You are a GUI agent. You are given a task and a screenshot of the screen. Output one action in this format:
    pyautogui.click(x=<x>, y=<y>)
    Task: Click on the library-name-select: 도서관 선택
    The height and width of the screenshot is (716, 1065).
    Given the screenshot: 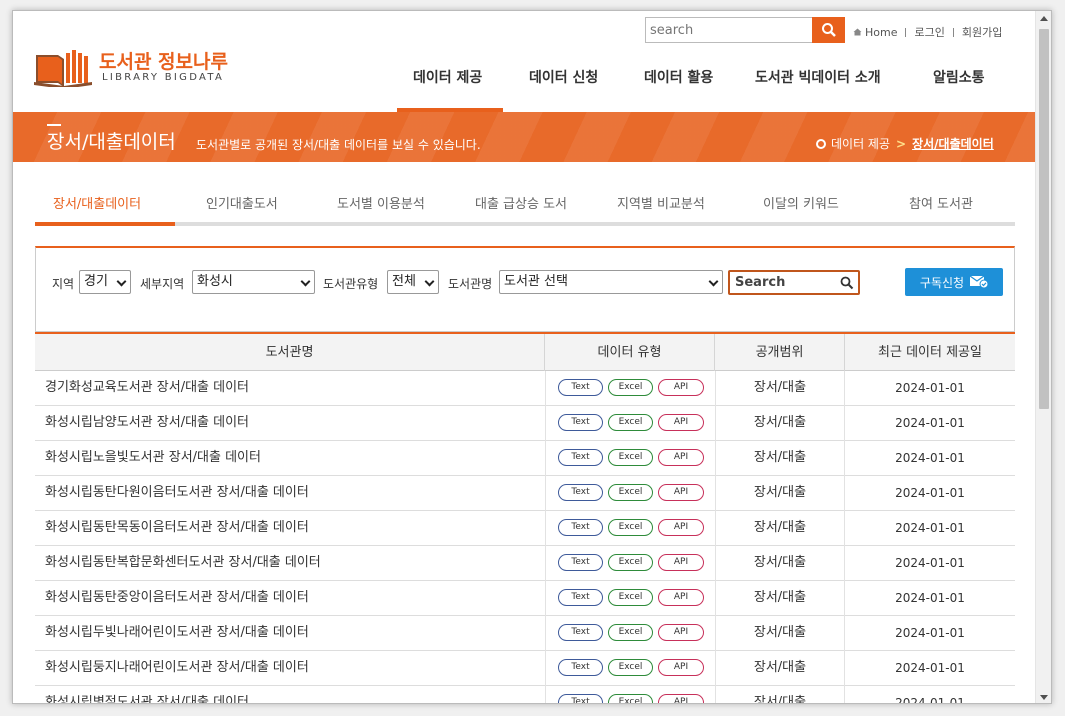 What is the action you would take?
    pyautogui.click(x=611, y=282)
    